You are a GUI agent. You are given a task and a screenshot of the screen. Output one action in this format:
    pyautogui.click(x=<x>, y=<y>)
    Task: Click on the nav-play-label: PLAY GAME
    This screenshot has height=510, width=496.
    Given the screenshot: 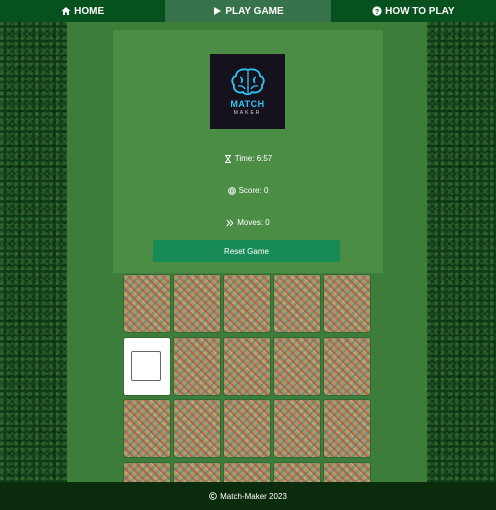 What is the action you would take?
    pyautogui.click(x=254, y=11)
    